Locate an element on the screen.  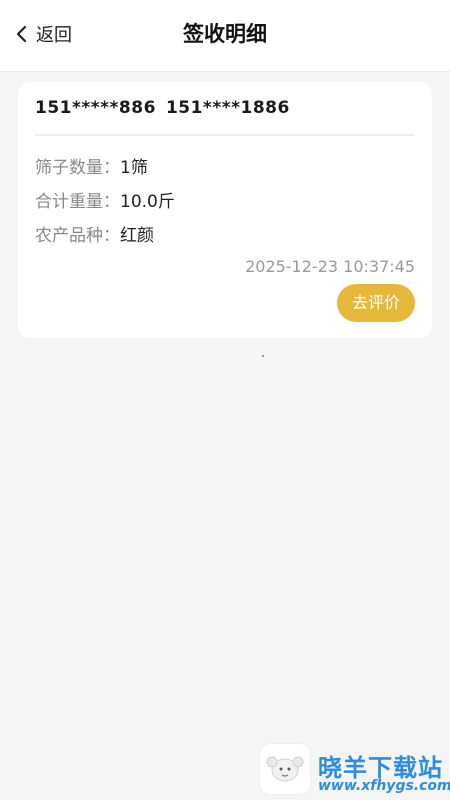
sieve-count-value: 1筛 is located at coordinates (134, 168).